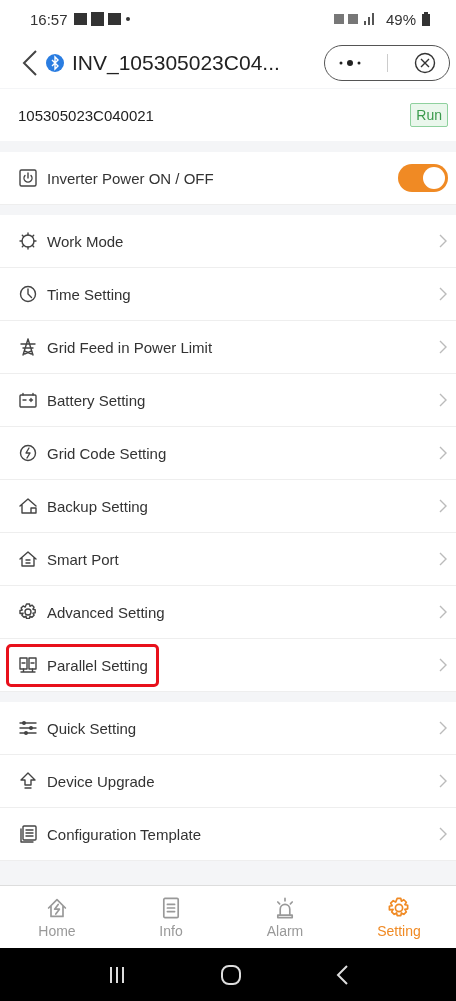  Describe the element at coordinates (231, 974) in the screenshot. I see `home-icon` at that location.